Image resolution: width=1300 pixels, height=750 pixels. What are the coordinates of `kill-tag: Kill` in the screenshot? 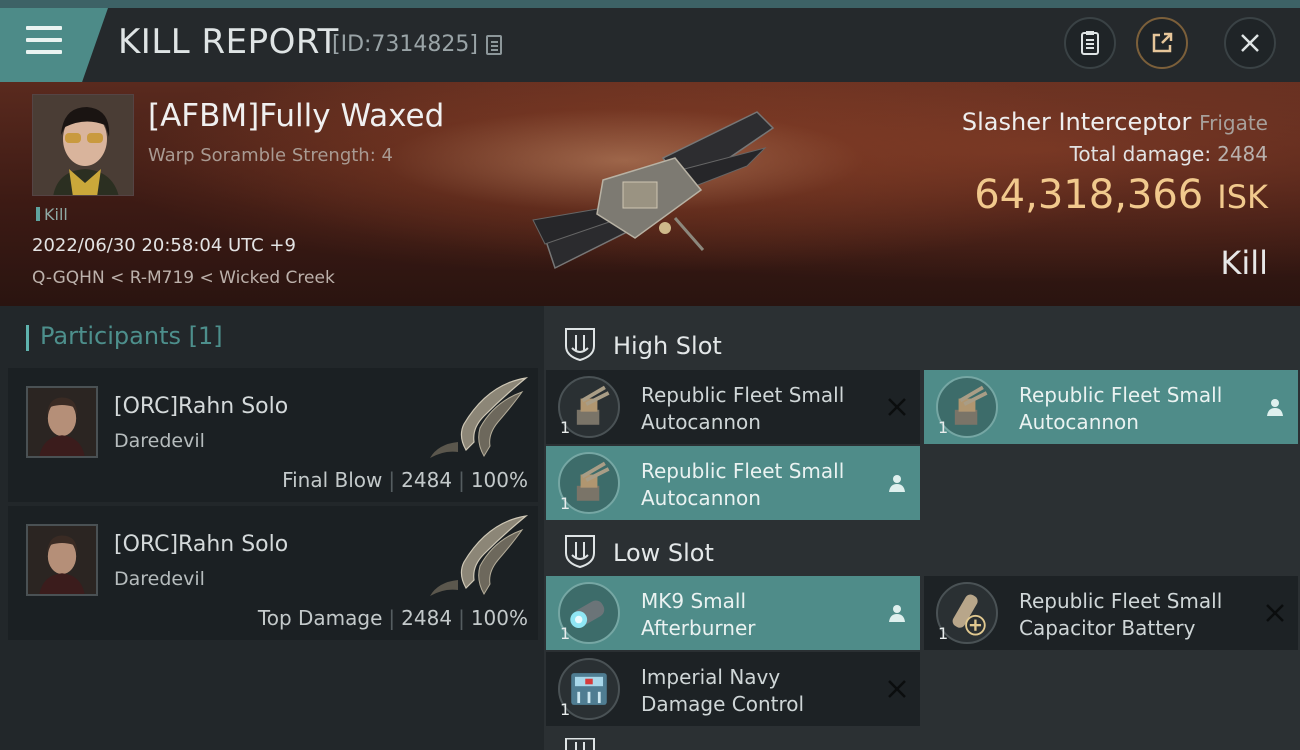 It's located at (52, 214).